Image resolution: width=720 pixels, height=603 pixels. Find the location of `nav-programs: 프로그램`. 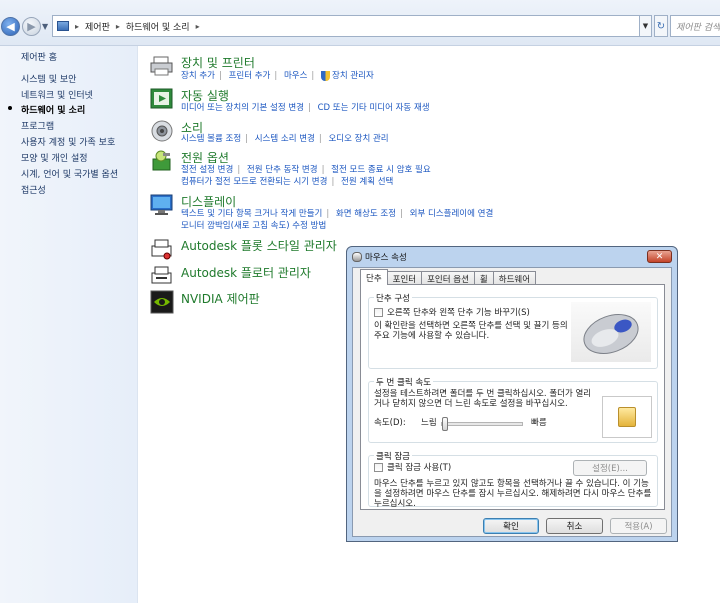

nav-programs: 프로그램 is located at coordinates (37, 125).